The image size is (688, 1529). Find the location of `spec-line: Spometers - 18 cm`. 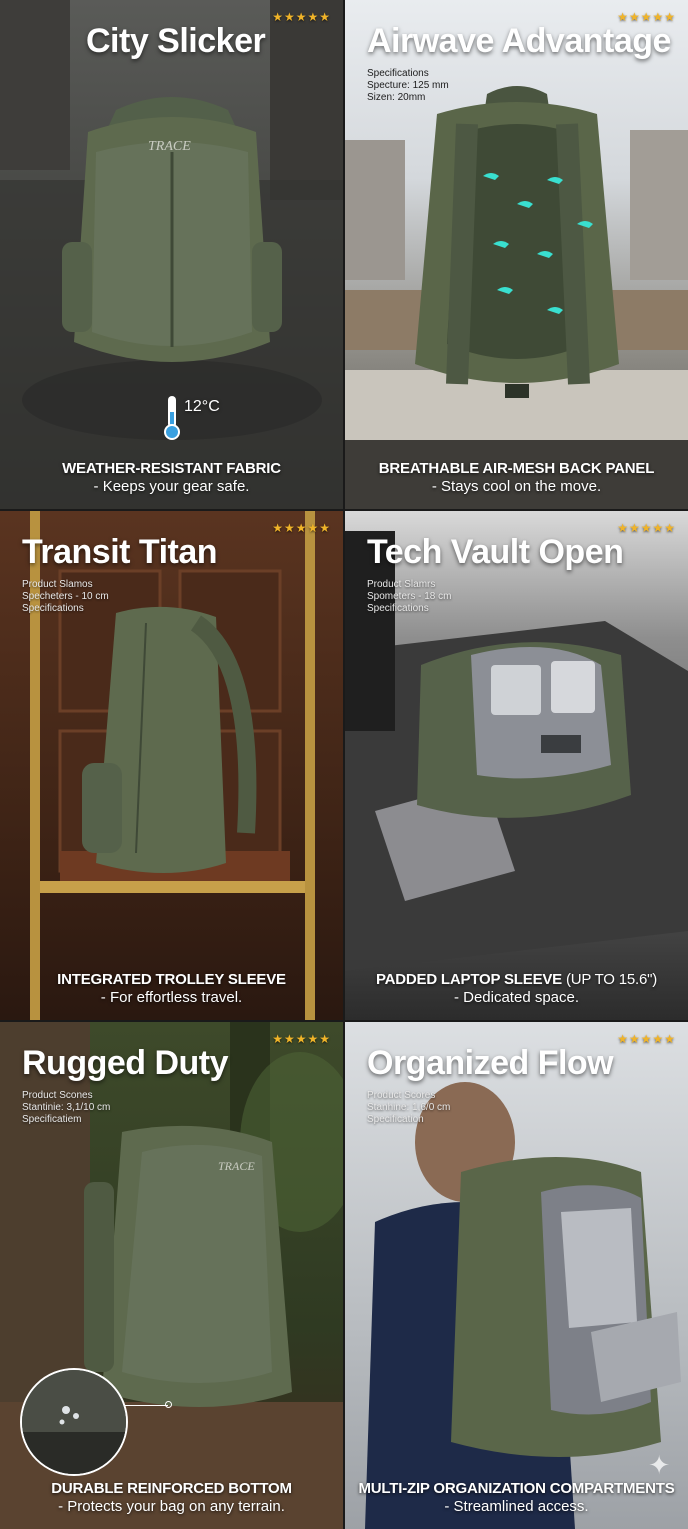

spec-line: Spometers - 18 cm is located at coordinates (409, 596).